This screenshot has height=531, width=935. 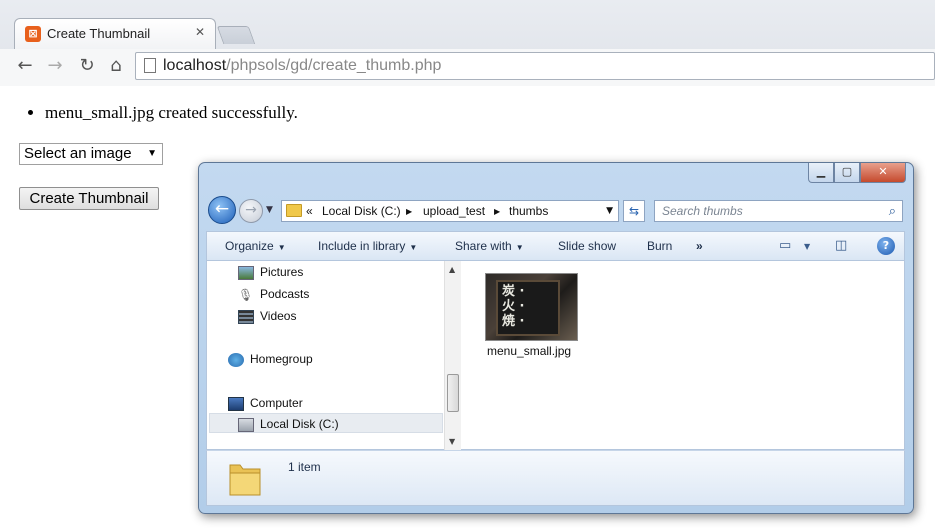 I want to click on address-dropdown-icon: ▼, so click(x=609, y=211).